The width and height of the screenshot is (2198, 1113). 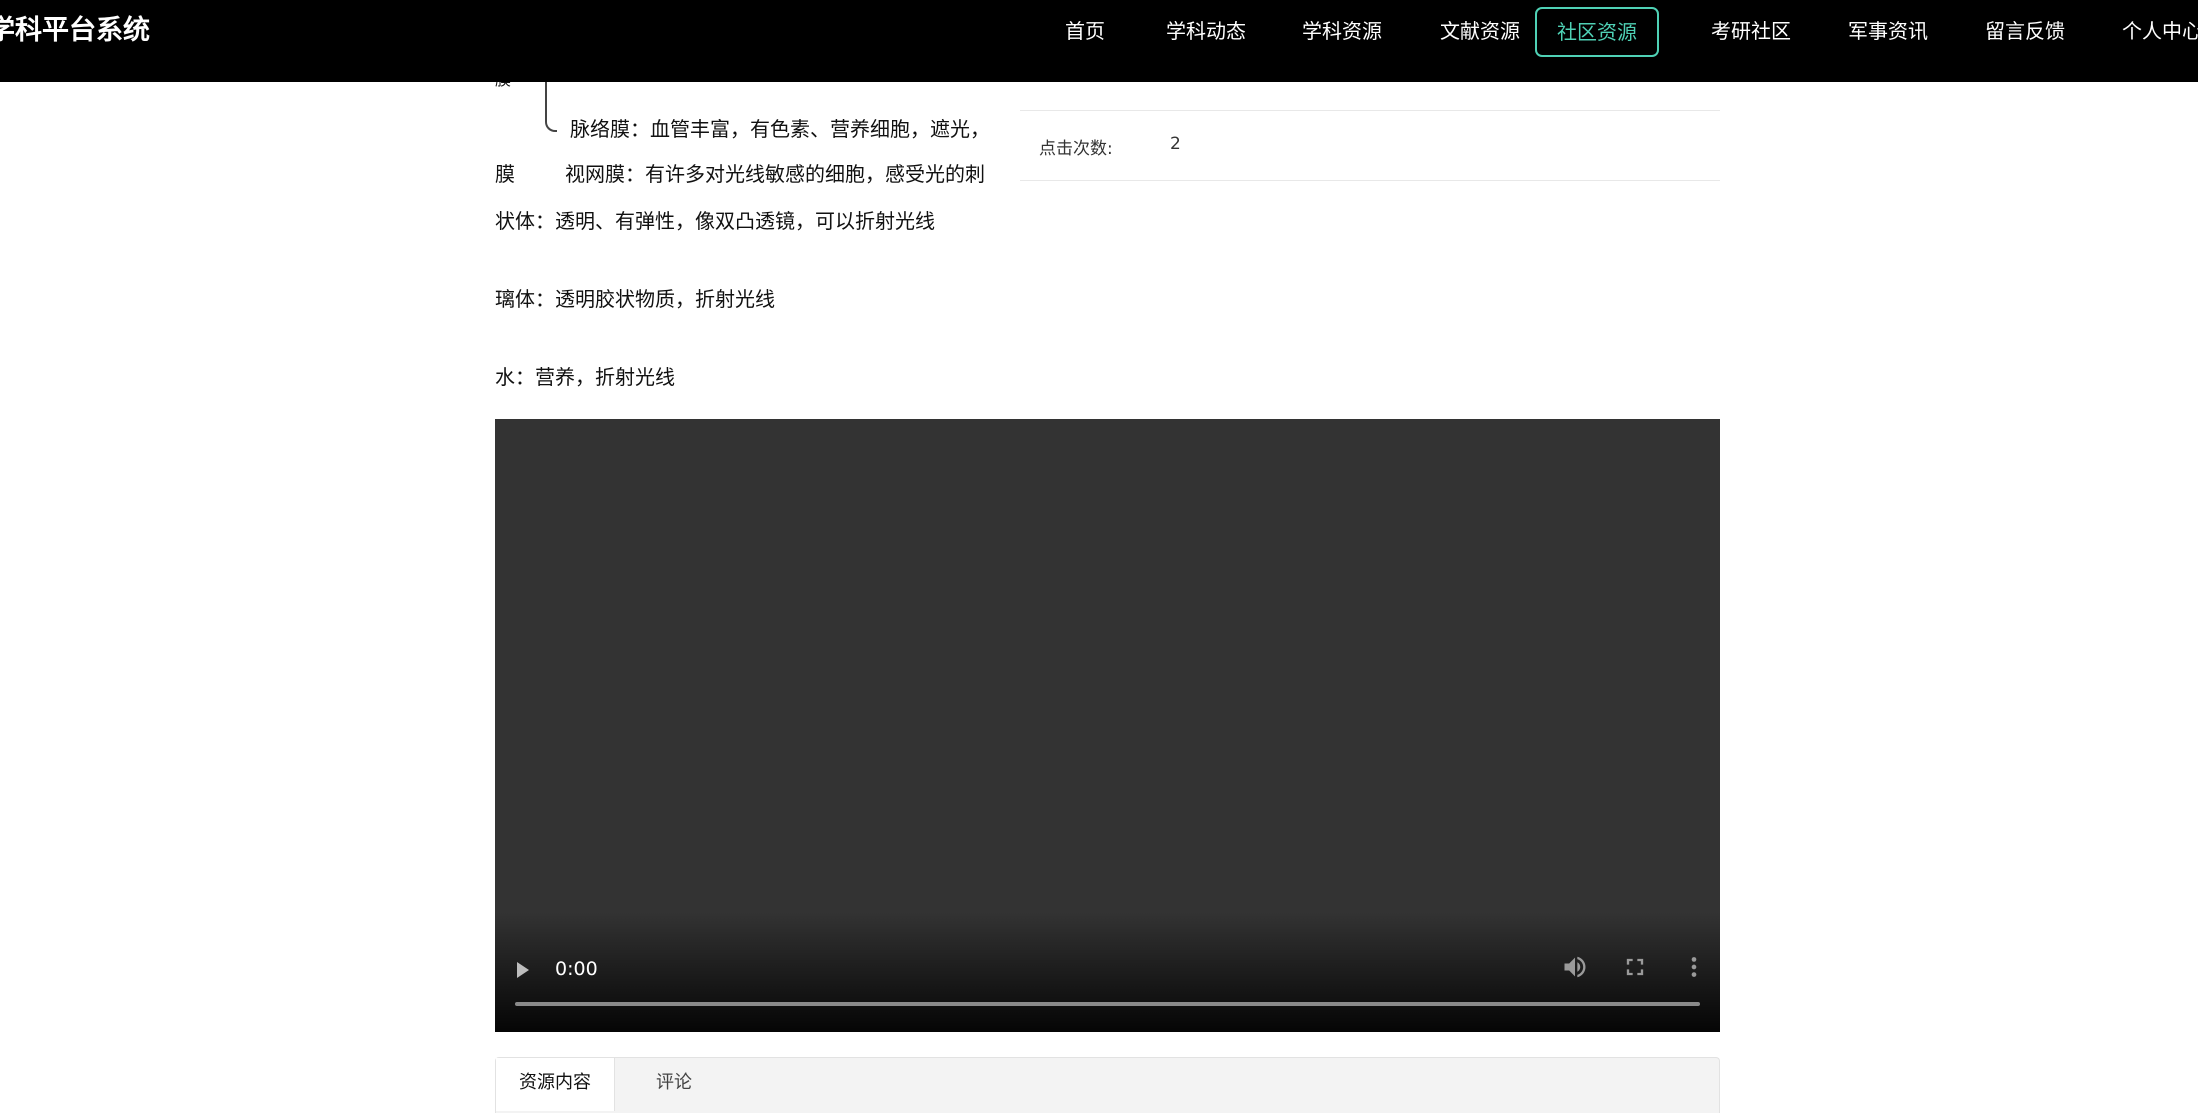 What do you see at coordinates (1085, 31) in the screenshot?
I see `nav-item-home: 首页` at bounding box center [1085, 31].